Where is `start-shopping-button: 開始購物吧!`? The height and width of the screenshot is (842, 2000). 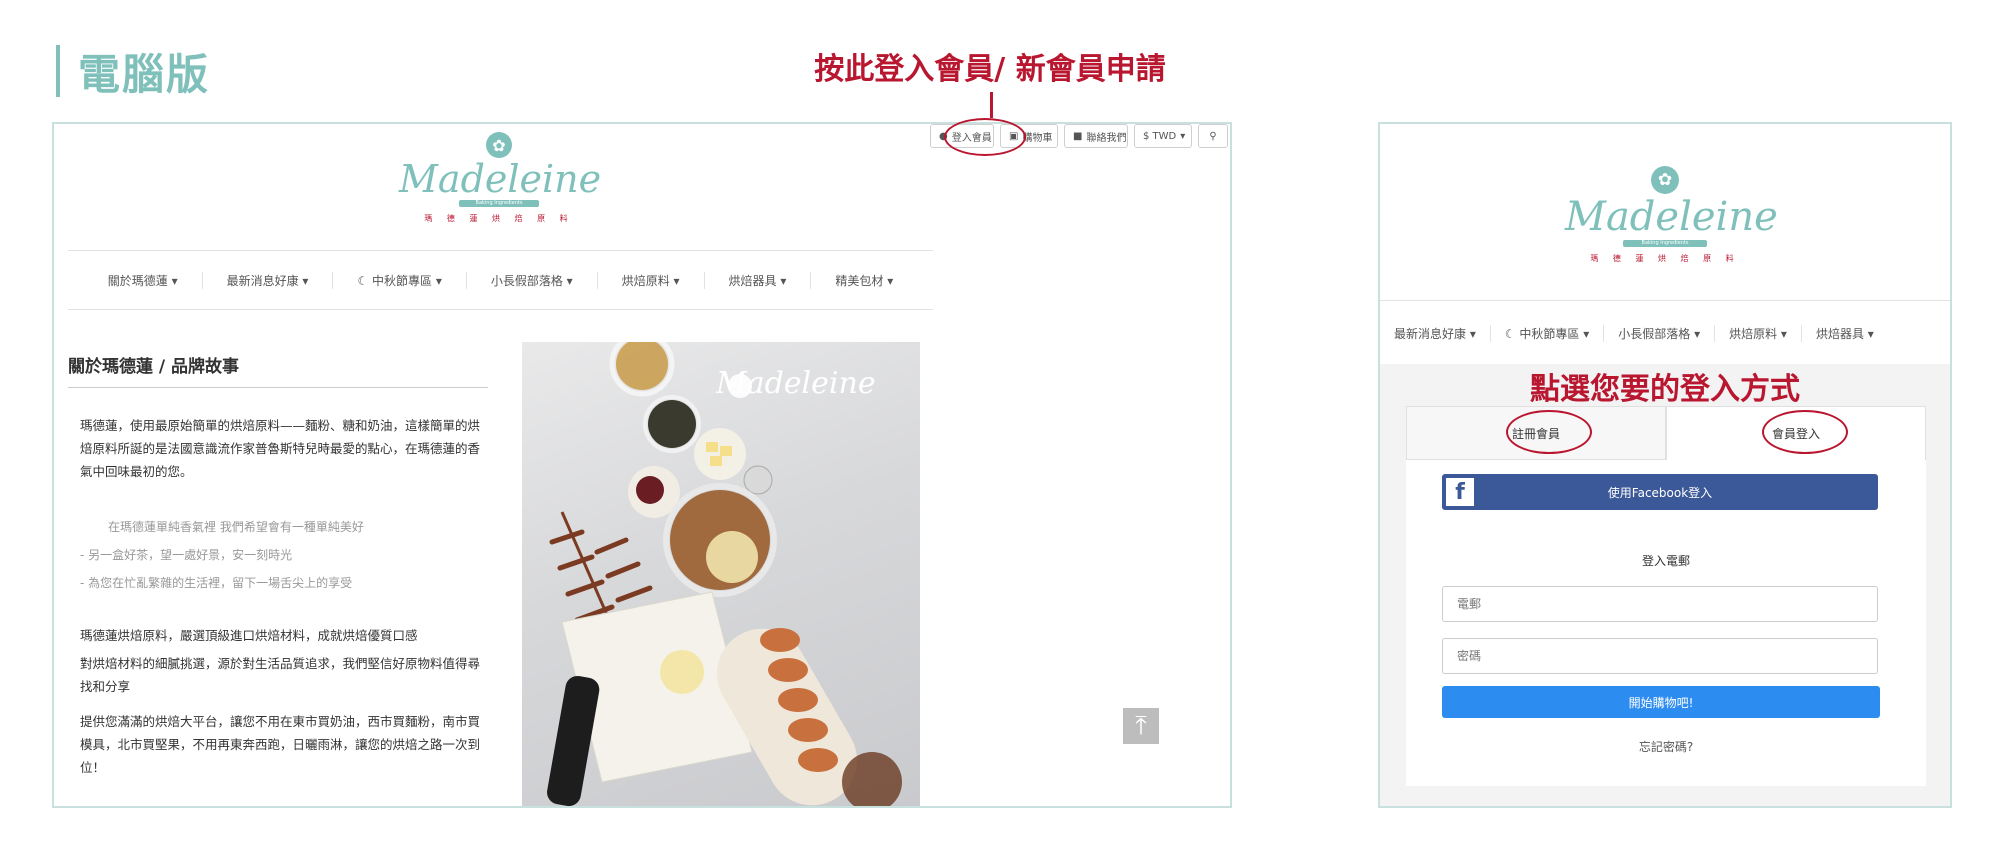 start-shopping-button: 開始購物吧! is located at coordinates (1661, 702).